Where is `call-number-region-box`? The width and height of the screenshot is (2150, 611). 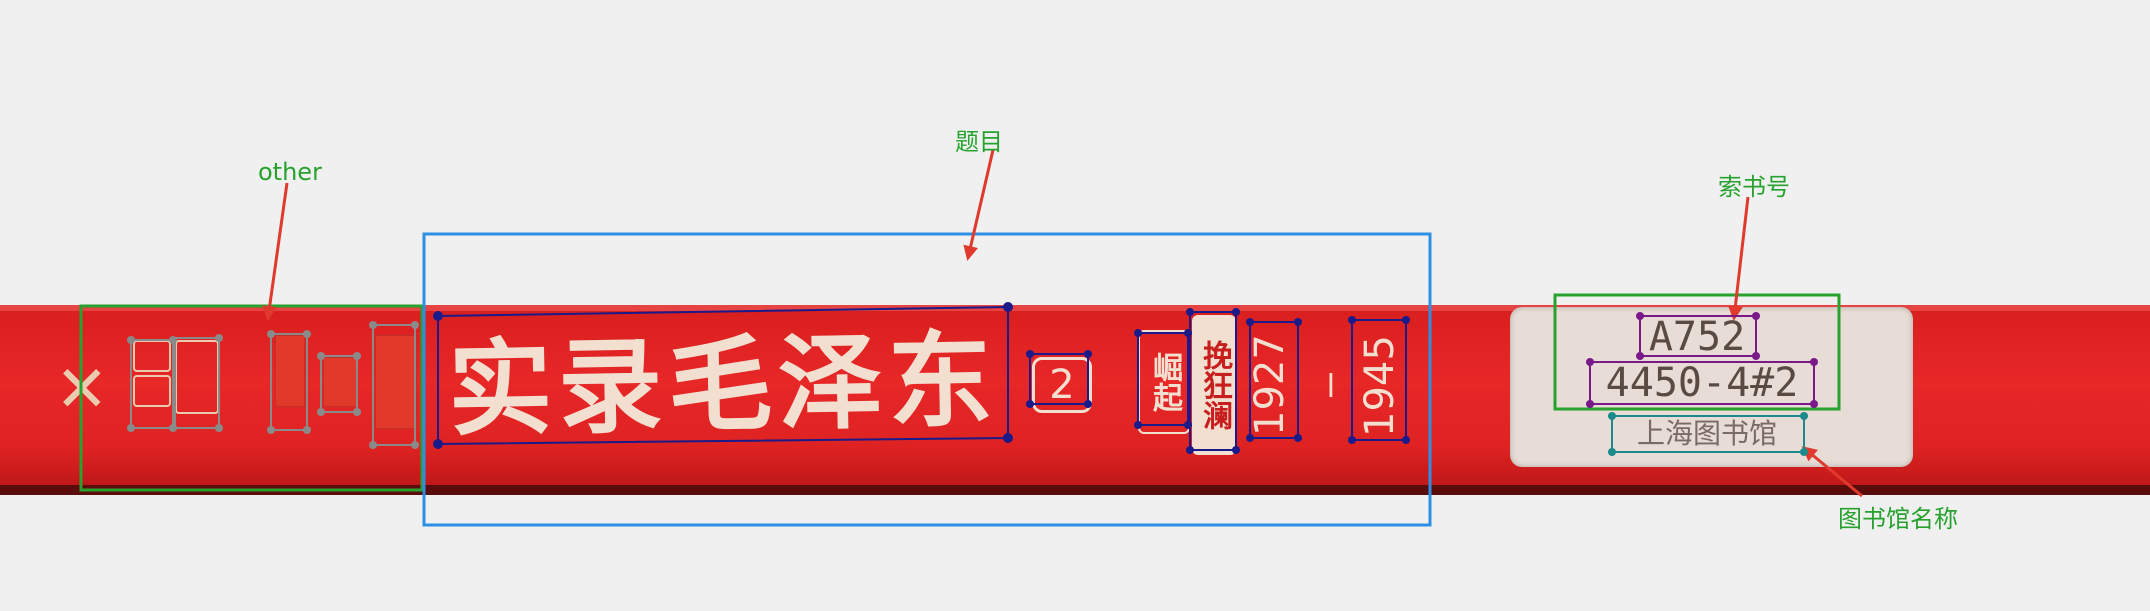 call-number-region-box is located at coordinates (1697, 352).